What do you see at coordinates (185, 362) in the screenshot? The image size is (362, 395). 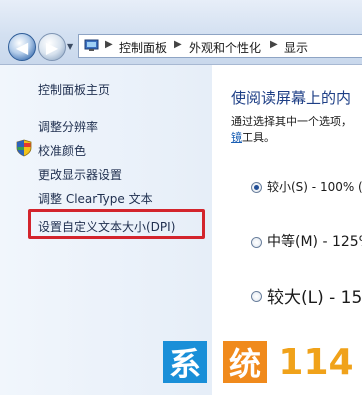 I see `watermark-logo: 系` at bounding box center [185, 362].